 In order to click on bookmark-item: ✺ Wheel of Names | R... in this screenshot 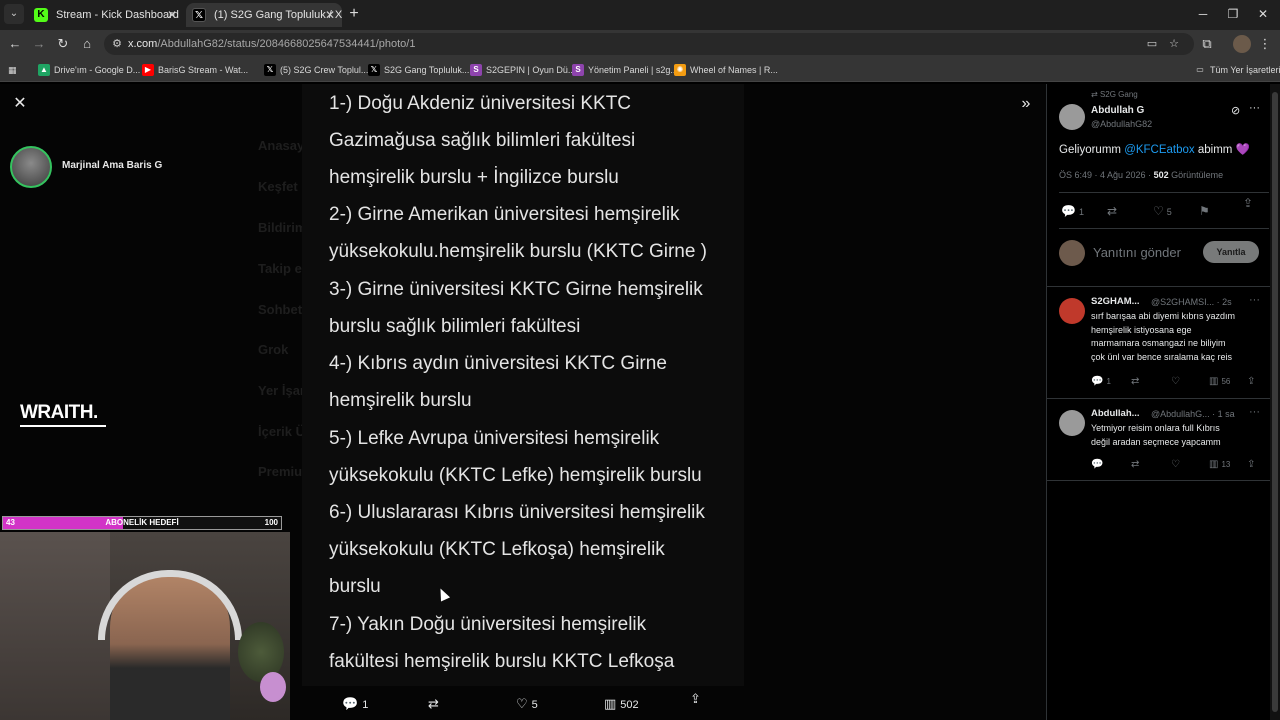, I will do `click(726, 70)`.